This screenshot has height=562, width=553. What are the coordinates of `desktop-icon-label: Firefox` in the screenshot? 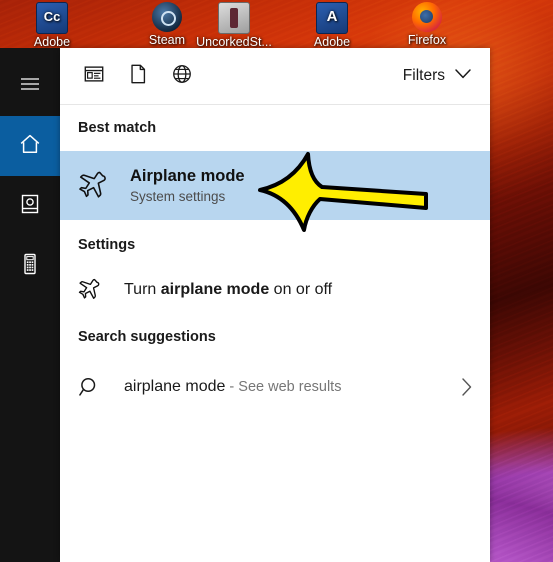 It's located at (427, 40).